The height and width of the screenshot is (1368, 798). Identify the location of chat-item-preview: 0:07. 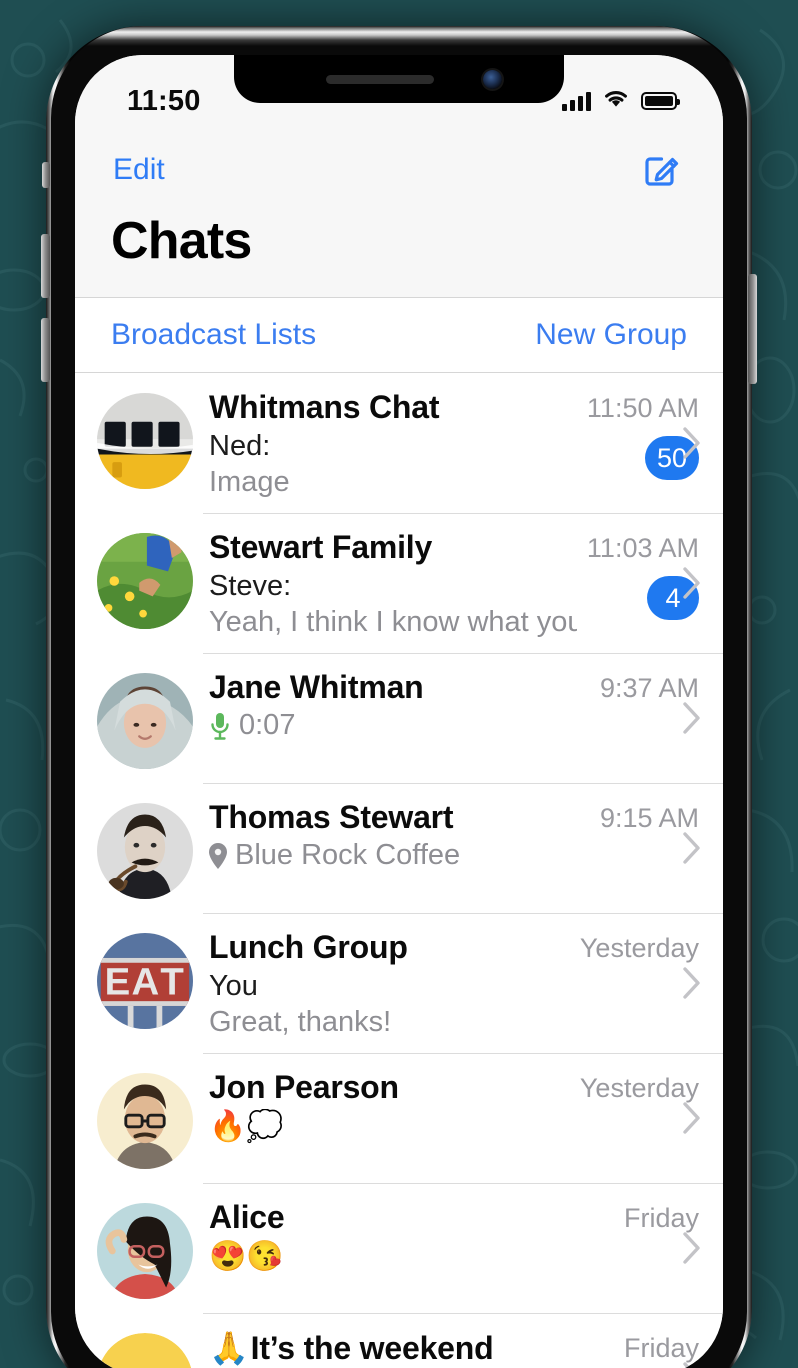
(399, 725).